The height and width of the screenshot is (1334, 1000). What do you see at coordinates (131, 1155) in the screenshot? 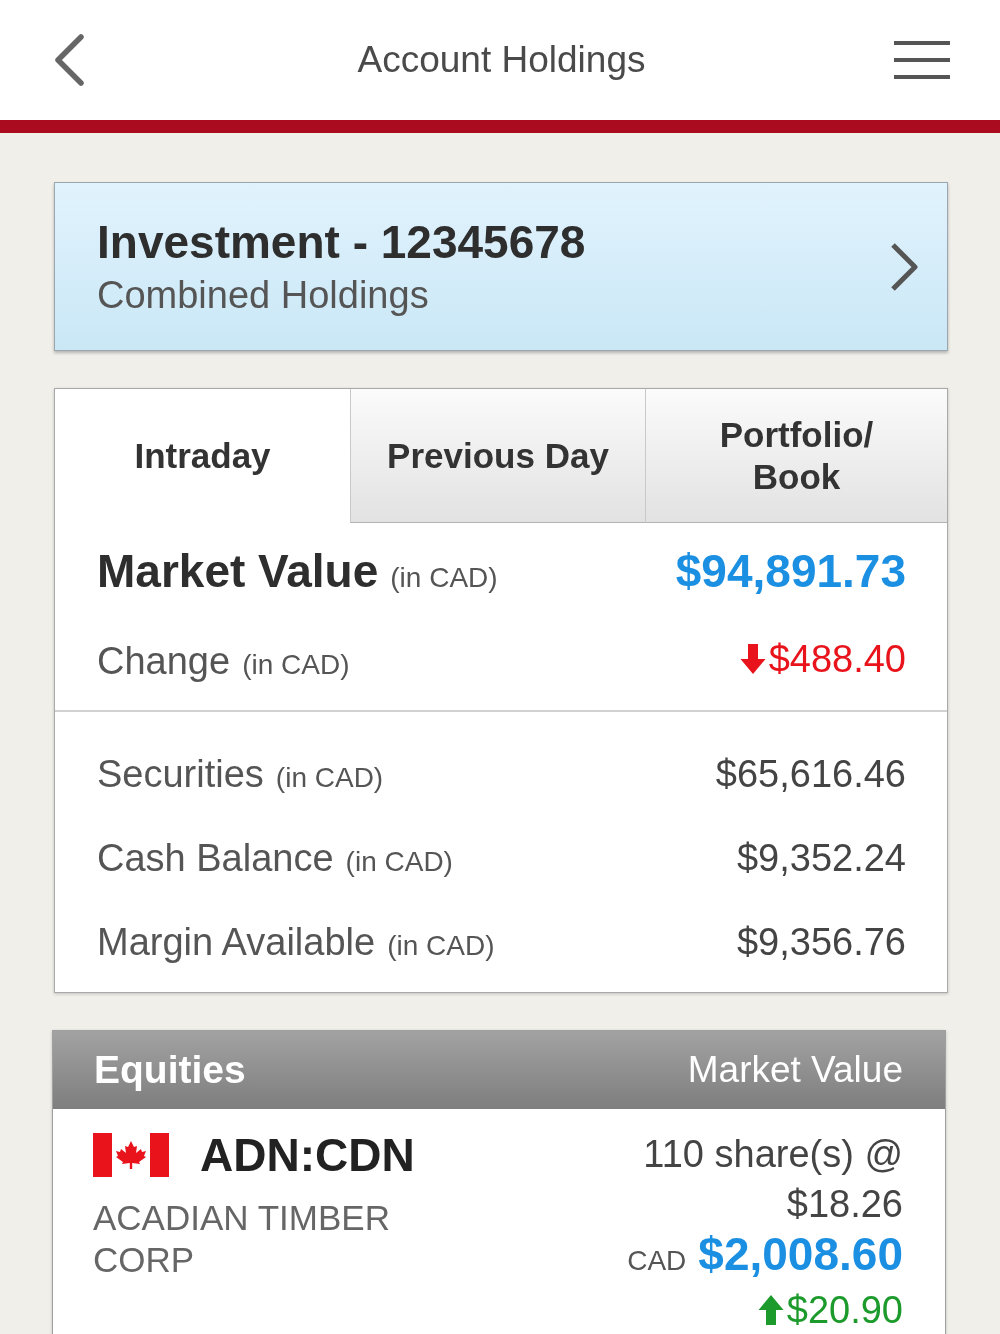
I see `maple-leaf-flag-icon` at bounding box center [131, 1155].